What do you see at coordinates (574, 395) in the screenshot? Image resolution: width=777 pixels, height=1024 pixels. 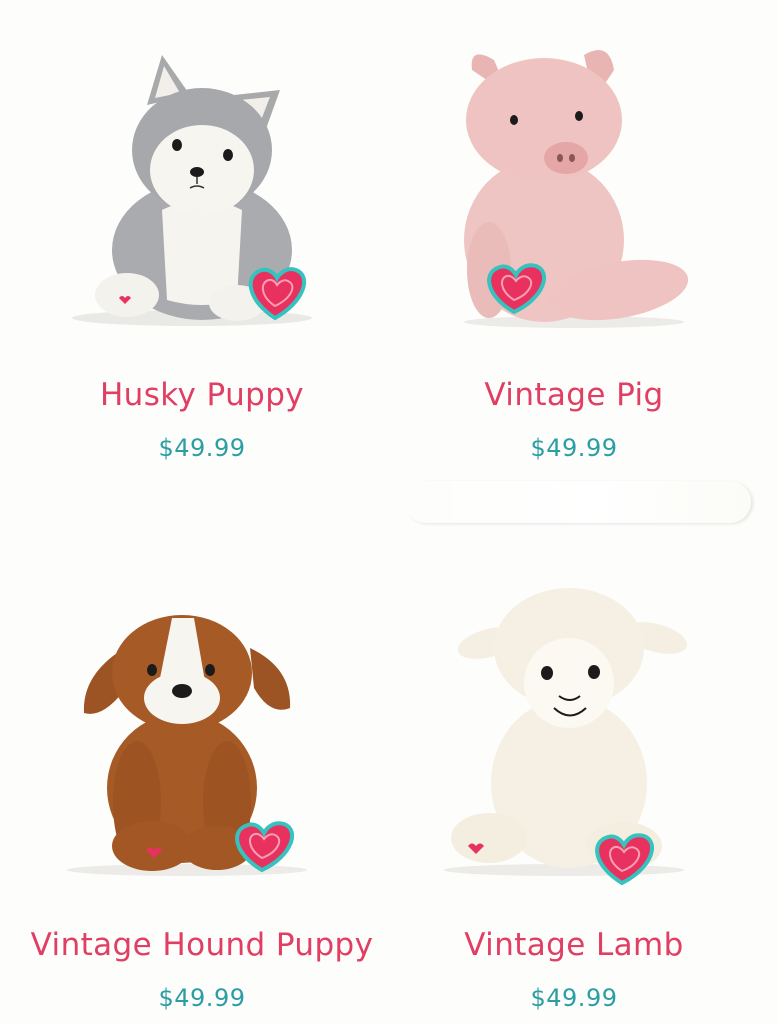 I see `product-name: Vintage Pig` at bounding box center [574, 395].